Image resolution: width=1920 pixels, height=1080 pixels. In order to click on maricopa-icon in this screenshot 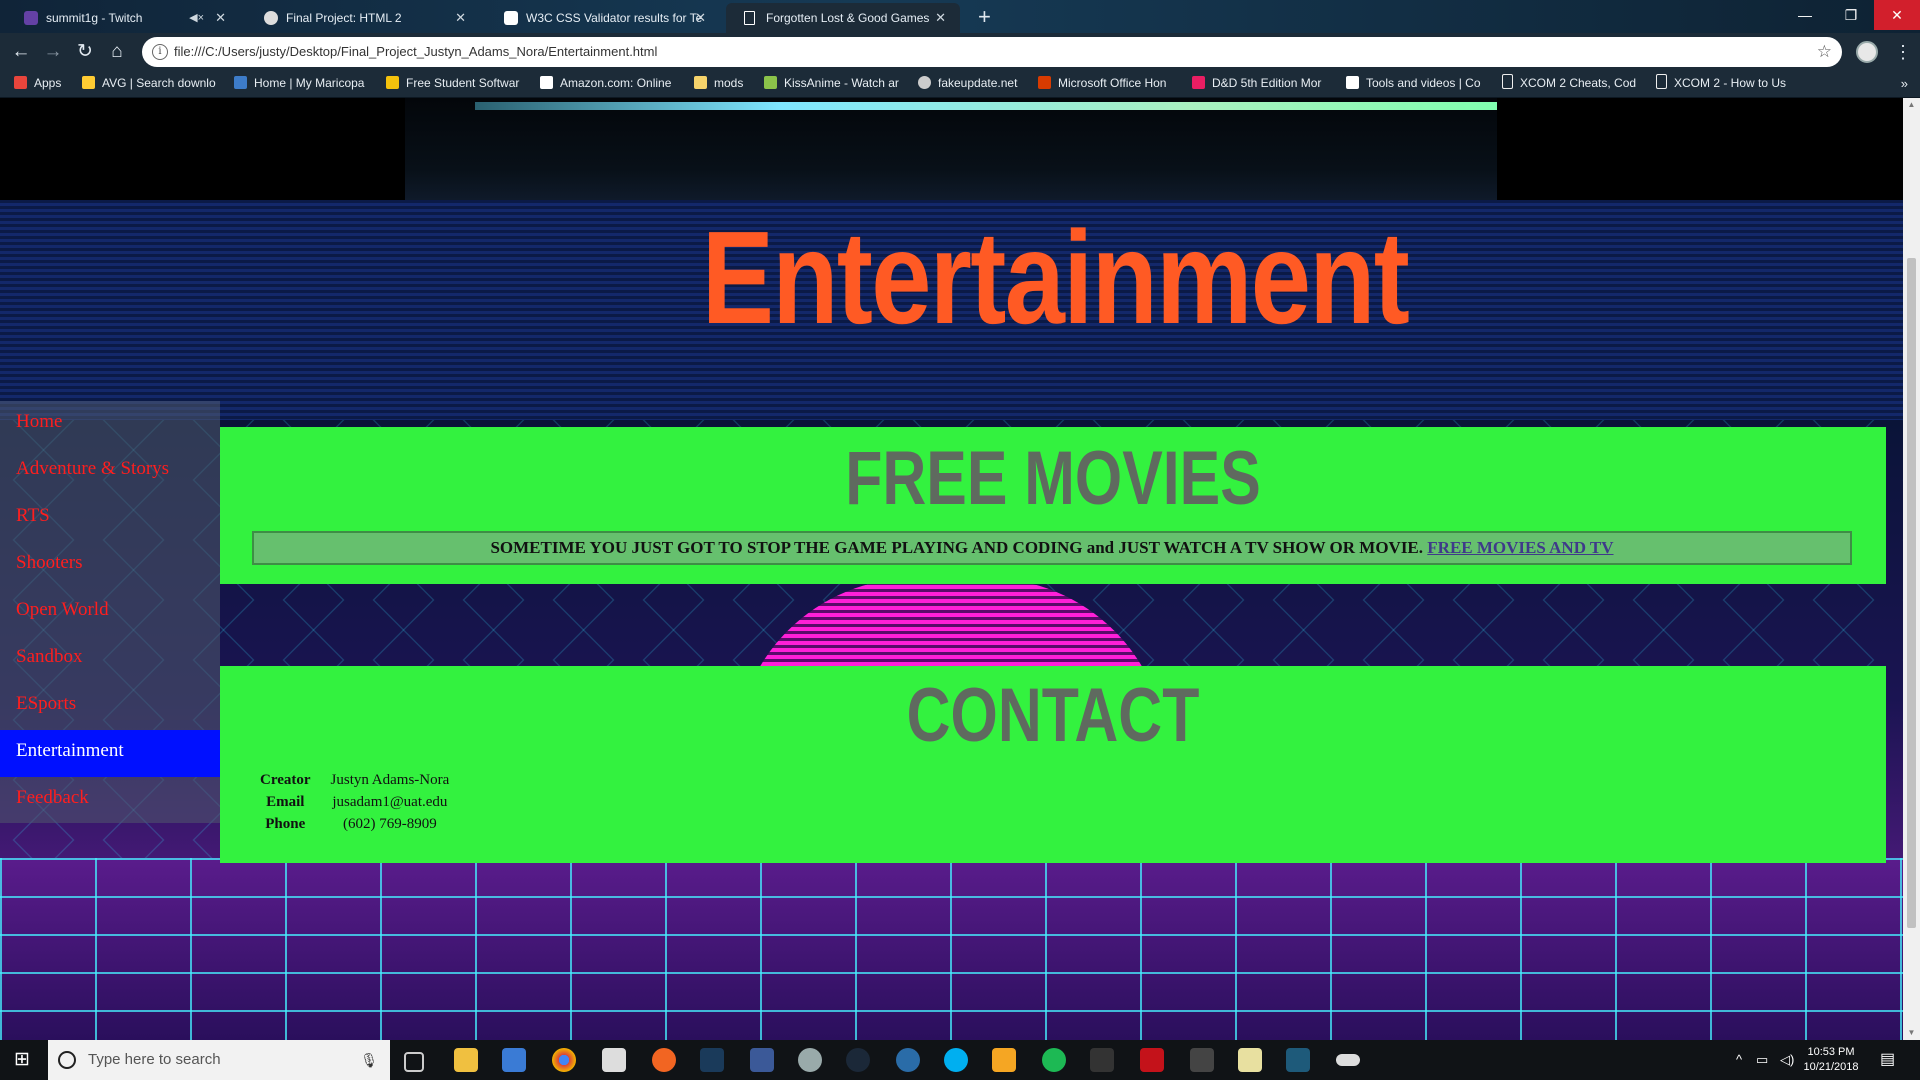, I will do `click(240, 82)`.